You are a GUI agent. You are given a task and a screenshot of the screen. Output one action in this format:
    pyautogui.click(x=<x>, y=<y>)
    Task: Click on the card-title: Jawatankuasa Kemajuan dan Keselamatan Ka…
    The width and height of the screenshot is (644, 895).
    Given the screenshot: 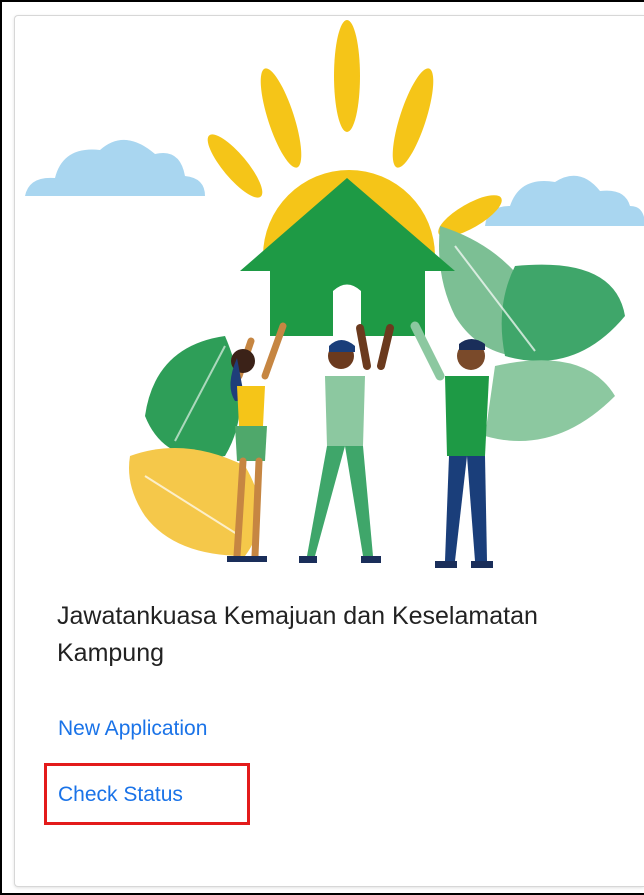 What is the action you would take?
    pyautogui.click(x=297, y=634)
    